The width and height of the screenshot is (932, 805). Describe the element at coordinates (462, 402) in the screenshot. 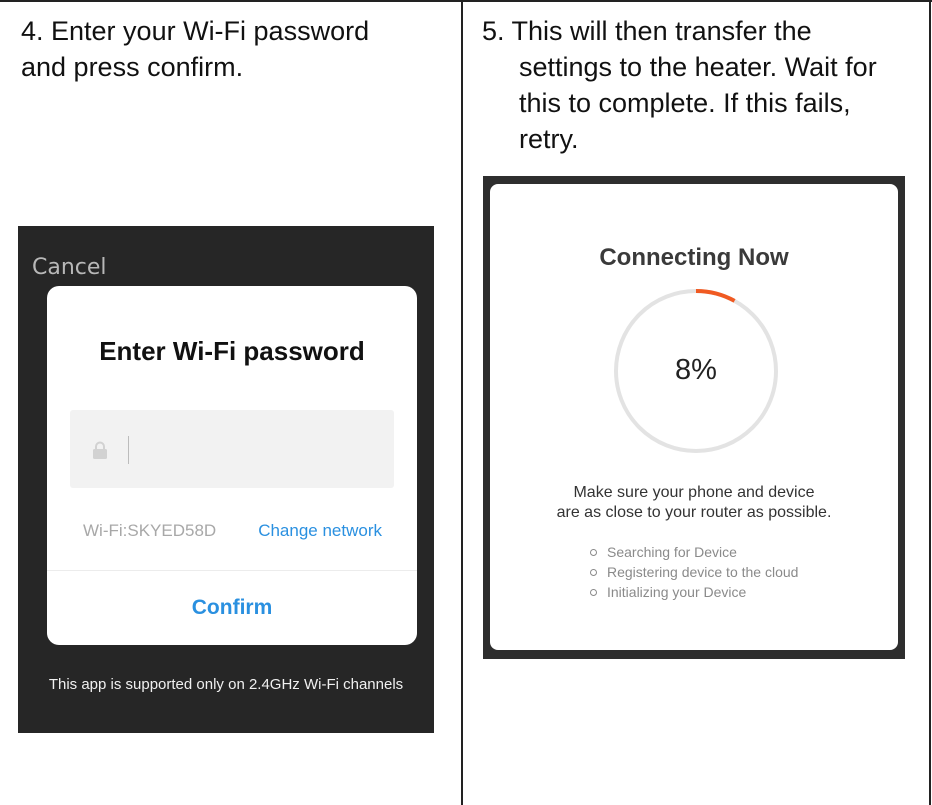

I see `column-divider` at that location.